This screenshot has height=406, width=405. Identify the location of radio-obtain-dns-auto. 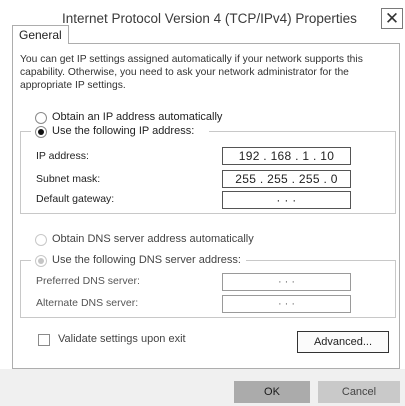
(41, 240).